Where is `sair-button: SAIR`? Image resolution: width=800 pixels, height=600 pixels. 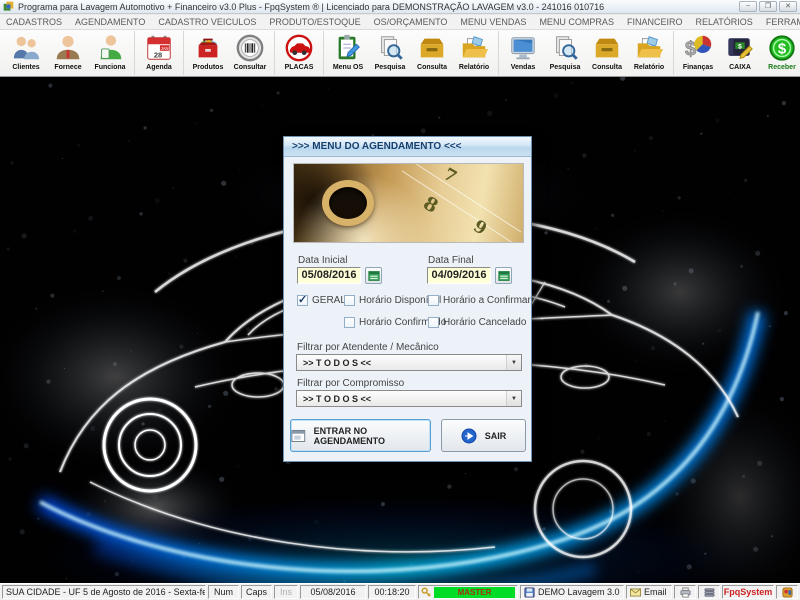 sair-button: SAIR is located at coordinates (483, 435).